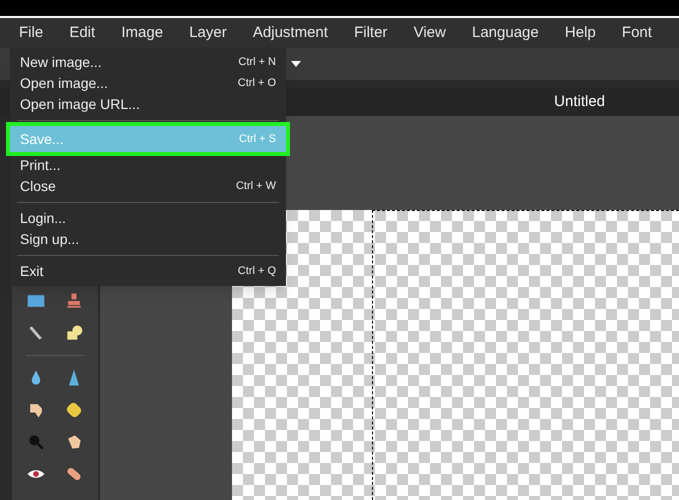 The image size is (679, 500). What do you see at coordinates (579, 102) in the screenshot?
I see `document-title: Untitled` at bounding box center [579, 102].